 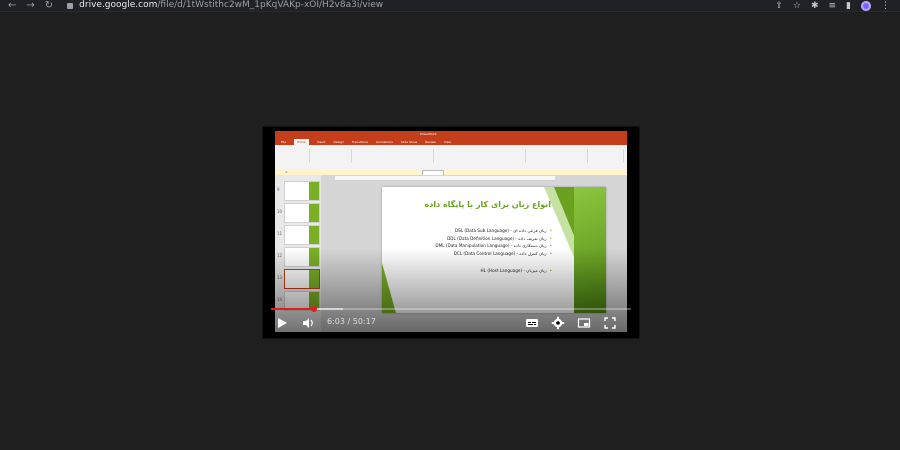 I want to click on forward-icon: →, so click(x=30, y=5).